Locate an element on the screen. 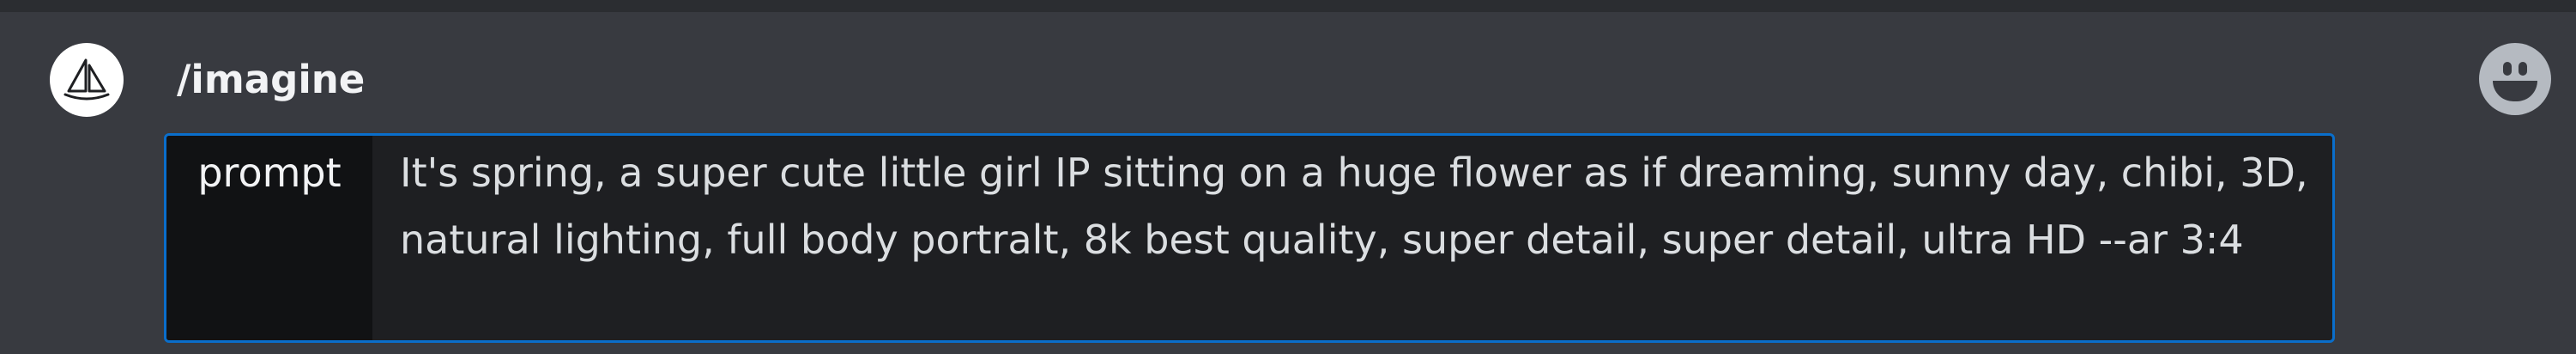  sailboat-icon is located at coordinates (86, 79).